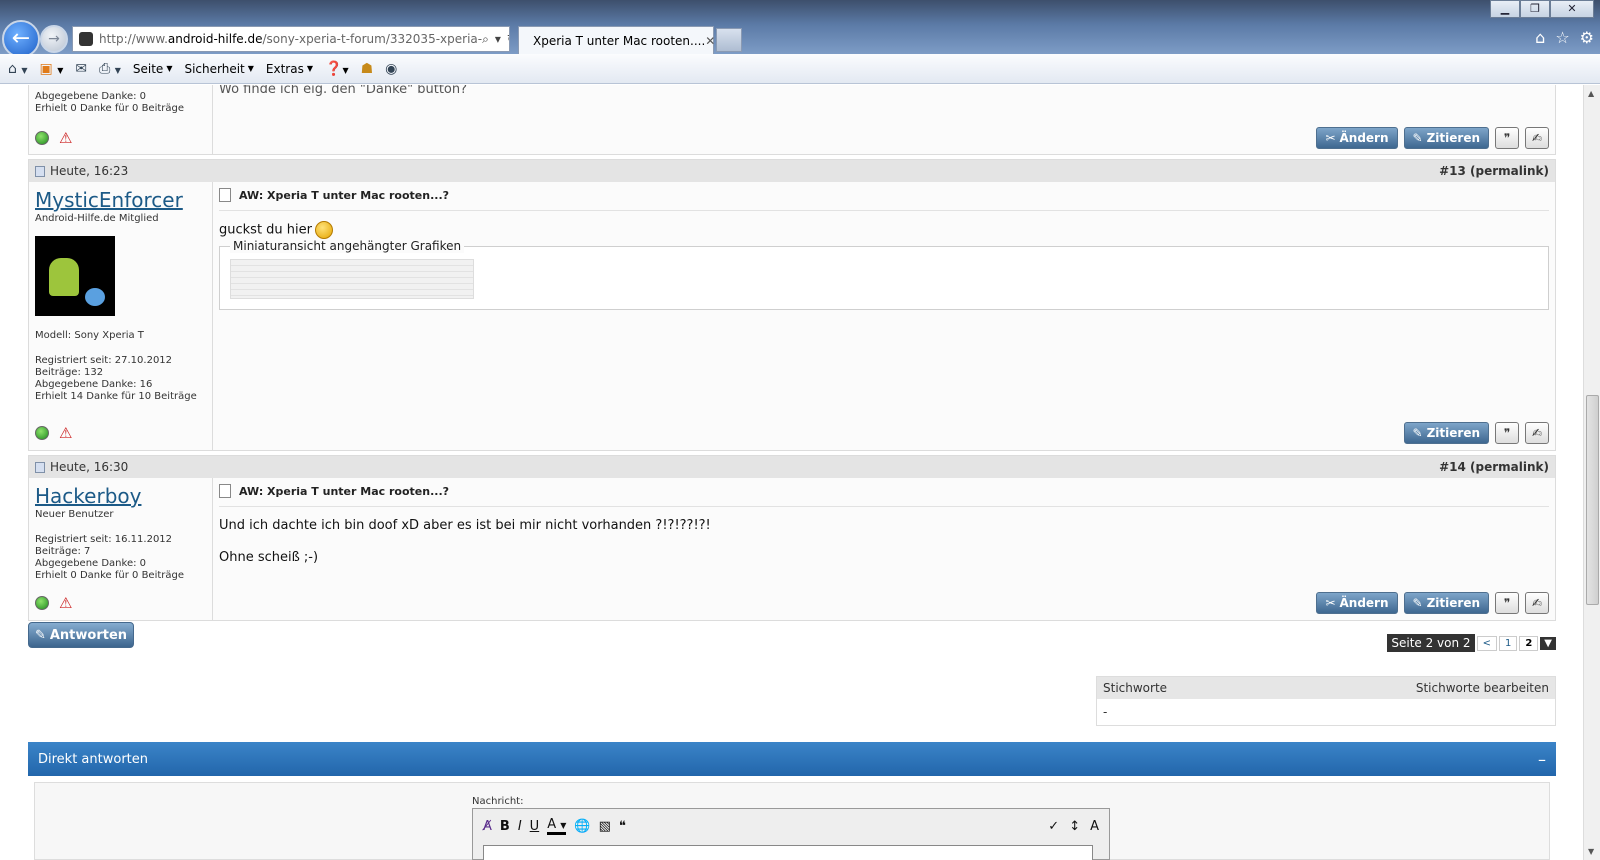 This screenshot has height=860, width=1600. What do you see at coordinates (337, 69) in the screenshot?
I see `help-icon: ❓▼` at bounding box center [337, 69].